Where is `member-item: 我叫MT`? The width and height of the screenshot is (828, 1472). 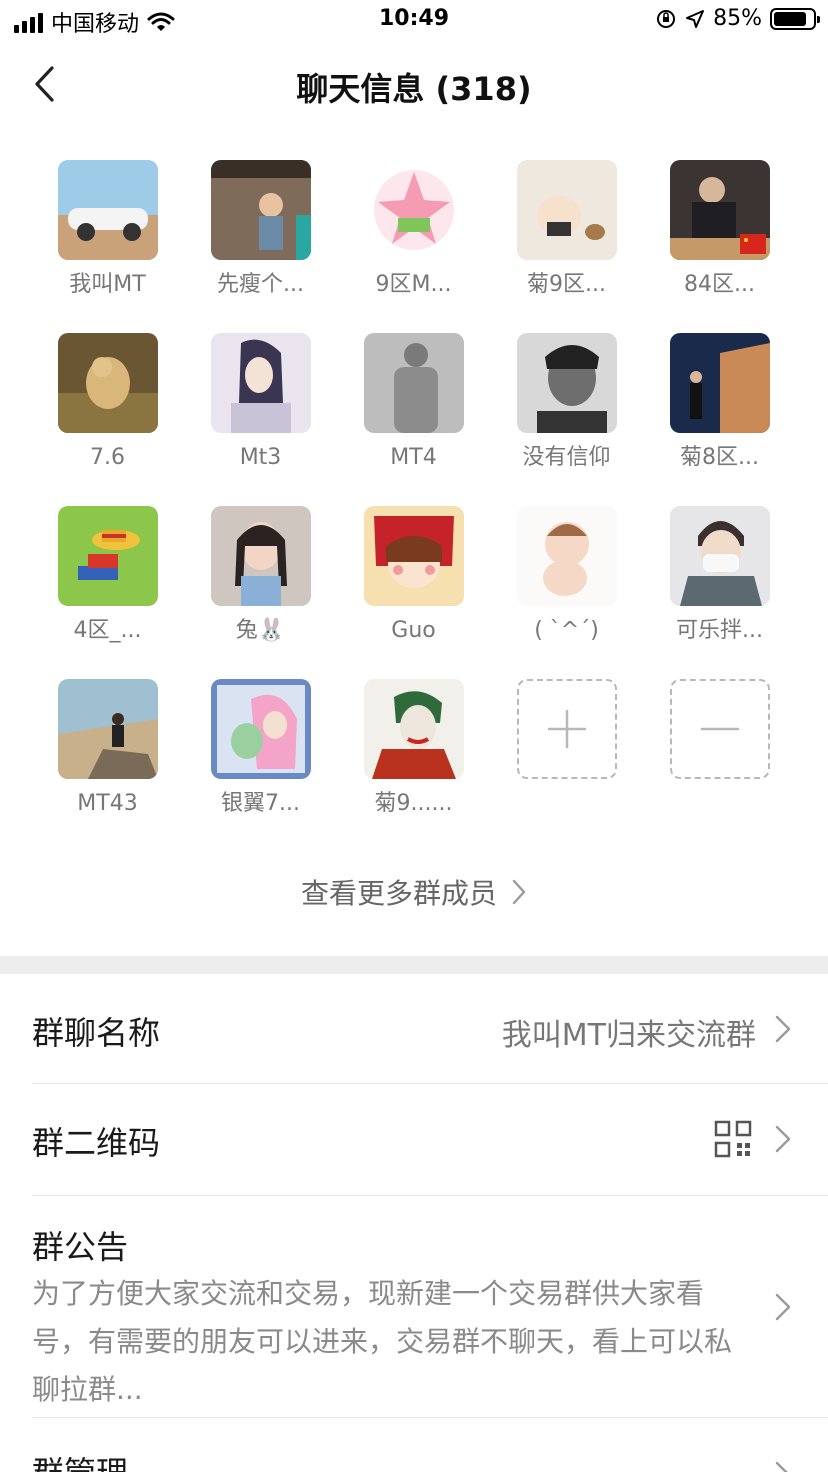
member-item: 我叫MT is located at coordinates (107, 230).